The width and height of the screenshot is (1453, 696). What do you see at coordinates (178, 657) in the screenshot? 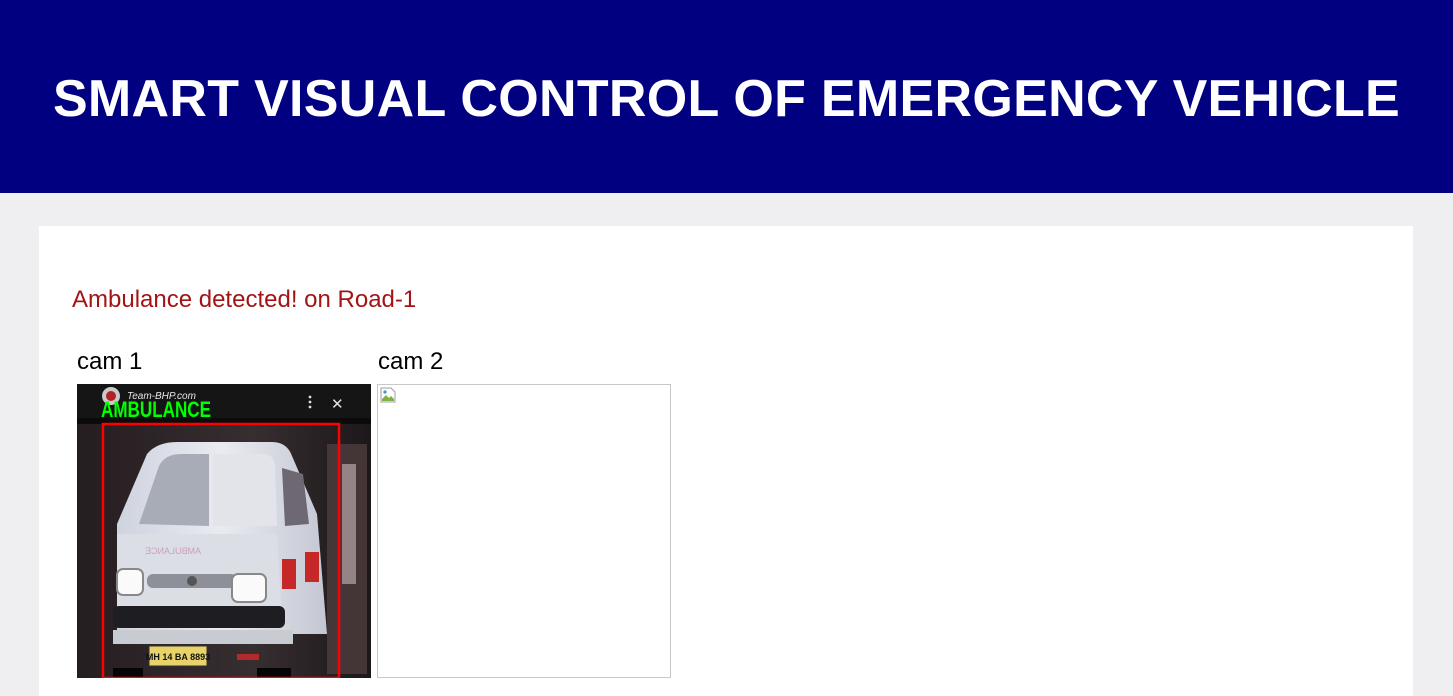
I see `license-plate: MH 14 BA 8893` at bounding box center [178, 657].